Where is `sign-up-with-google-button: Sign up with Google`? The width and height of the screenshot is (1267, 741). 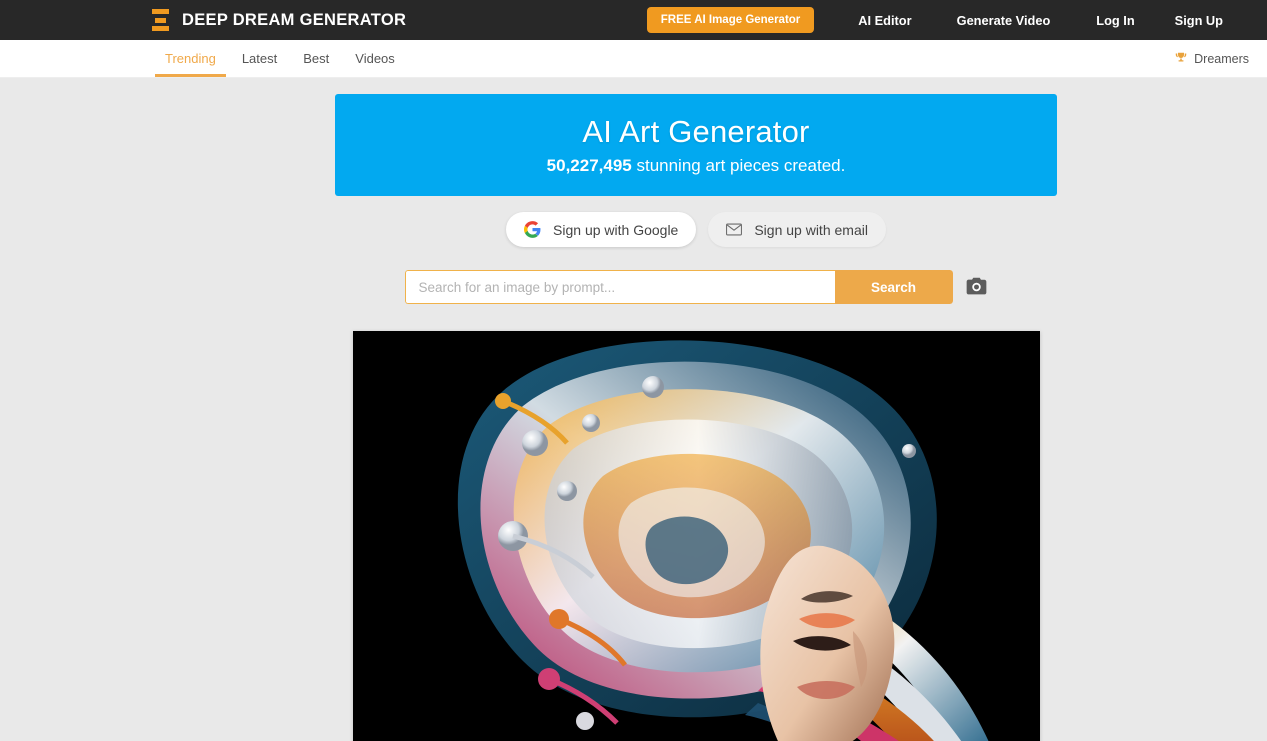 sign-up-with-google-button: Sign up with Google is located at coordinates (601, 229).